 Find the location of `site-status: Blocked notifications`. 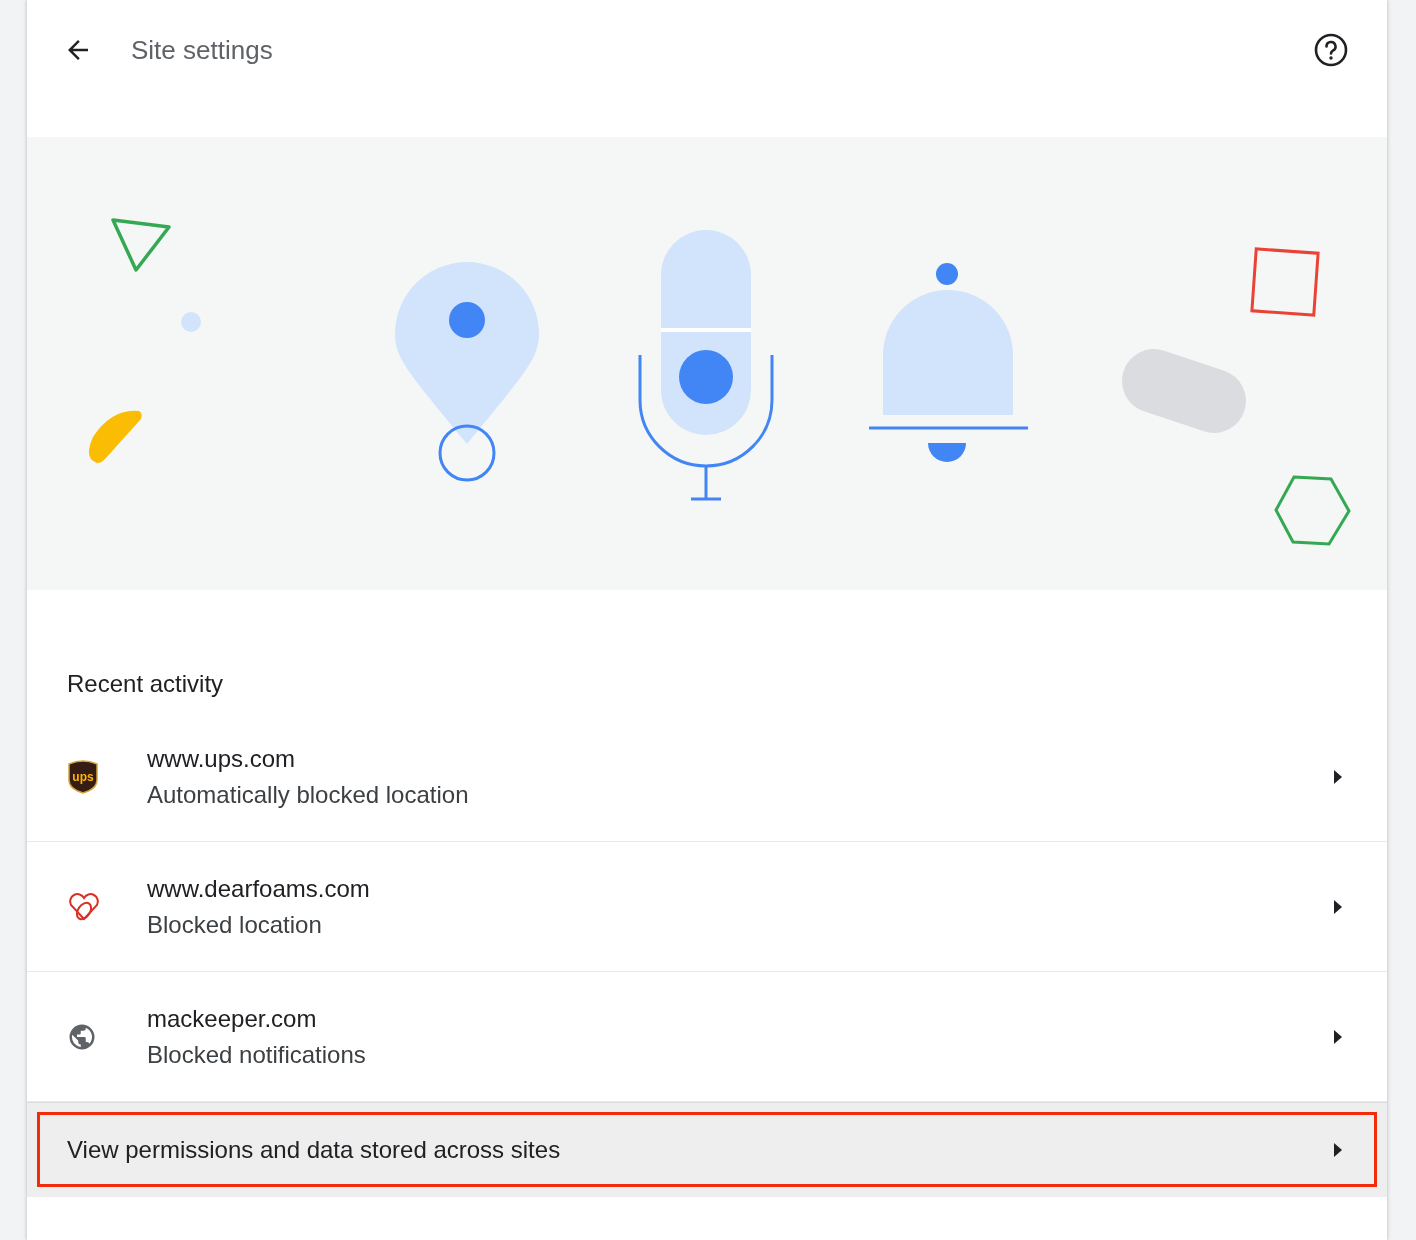

site-status: Blocked notifications is located at coordinates (257, 1054).